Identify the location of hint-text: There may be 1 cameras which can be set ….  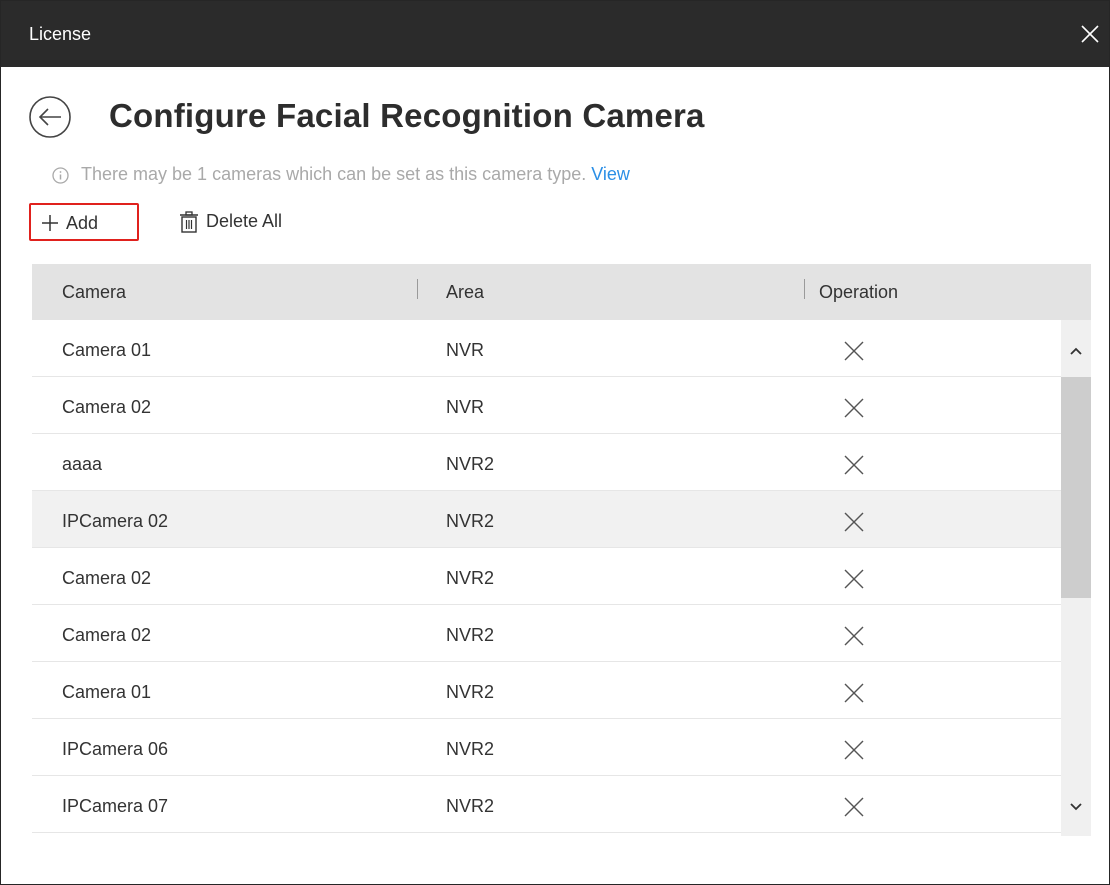
(355, 174).